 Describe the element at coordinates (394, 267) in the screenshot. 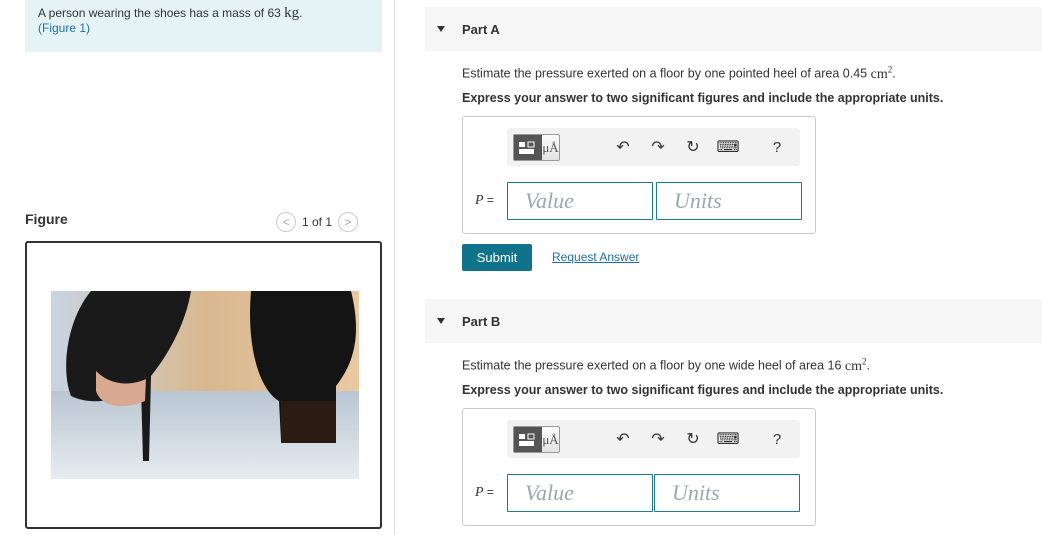

I see `column-divider` at that location.